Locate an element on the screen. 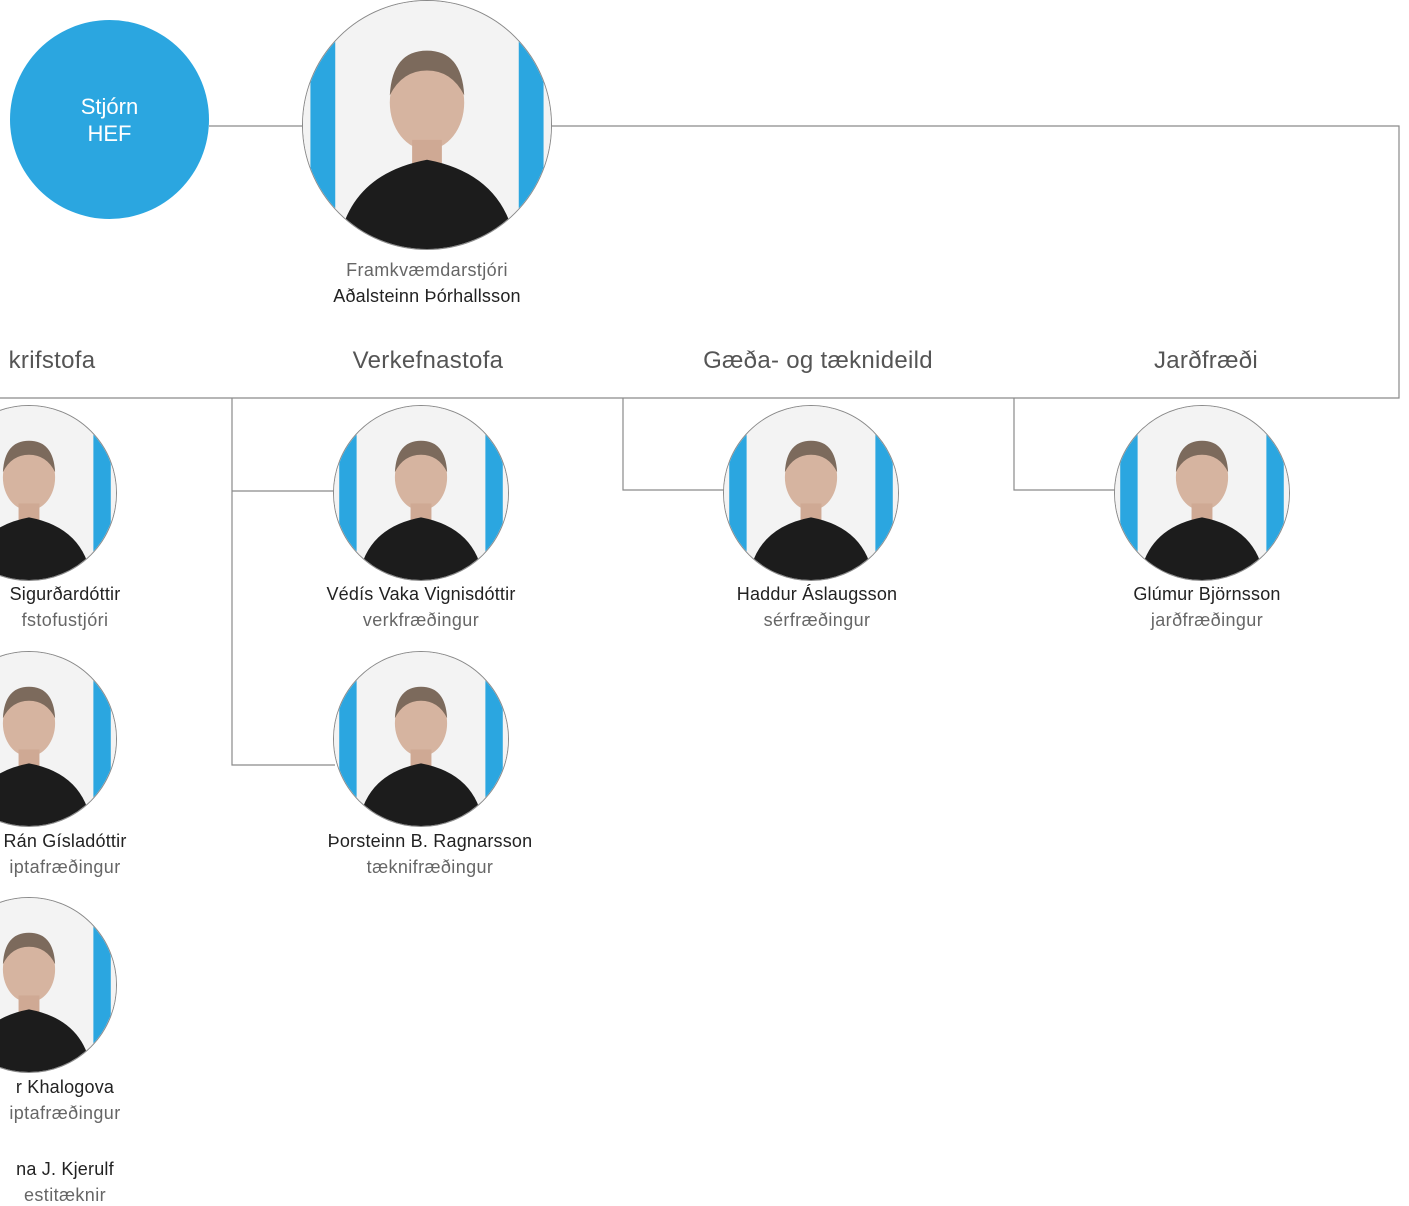  director-photo is located at coordinates (427, 125).